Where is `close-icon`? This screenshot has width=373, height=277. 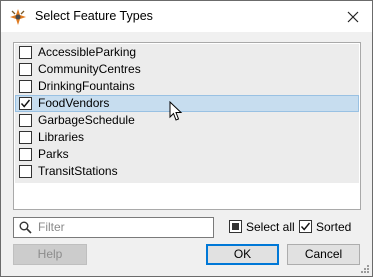 close-icon is located at coordinates (353, 17).